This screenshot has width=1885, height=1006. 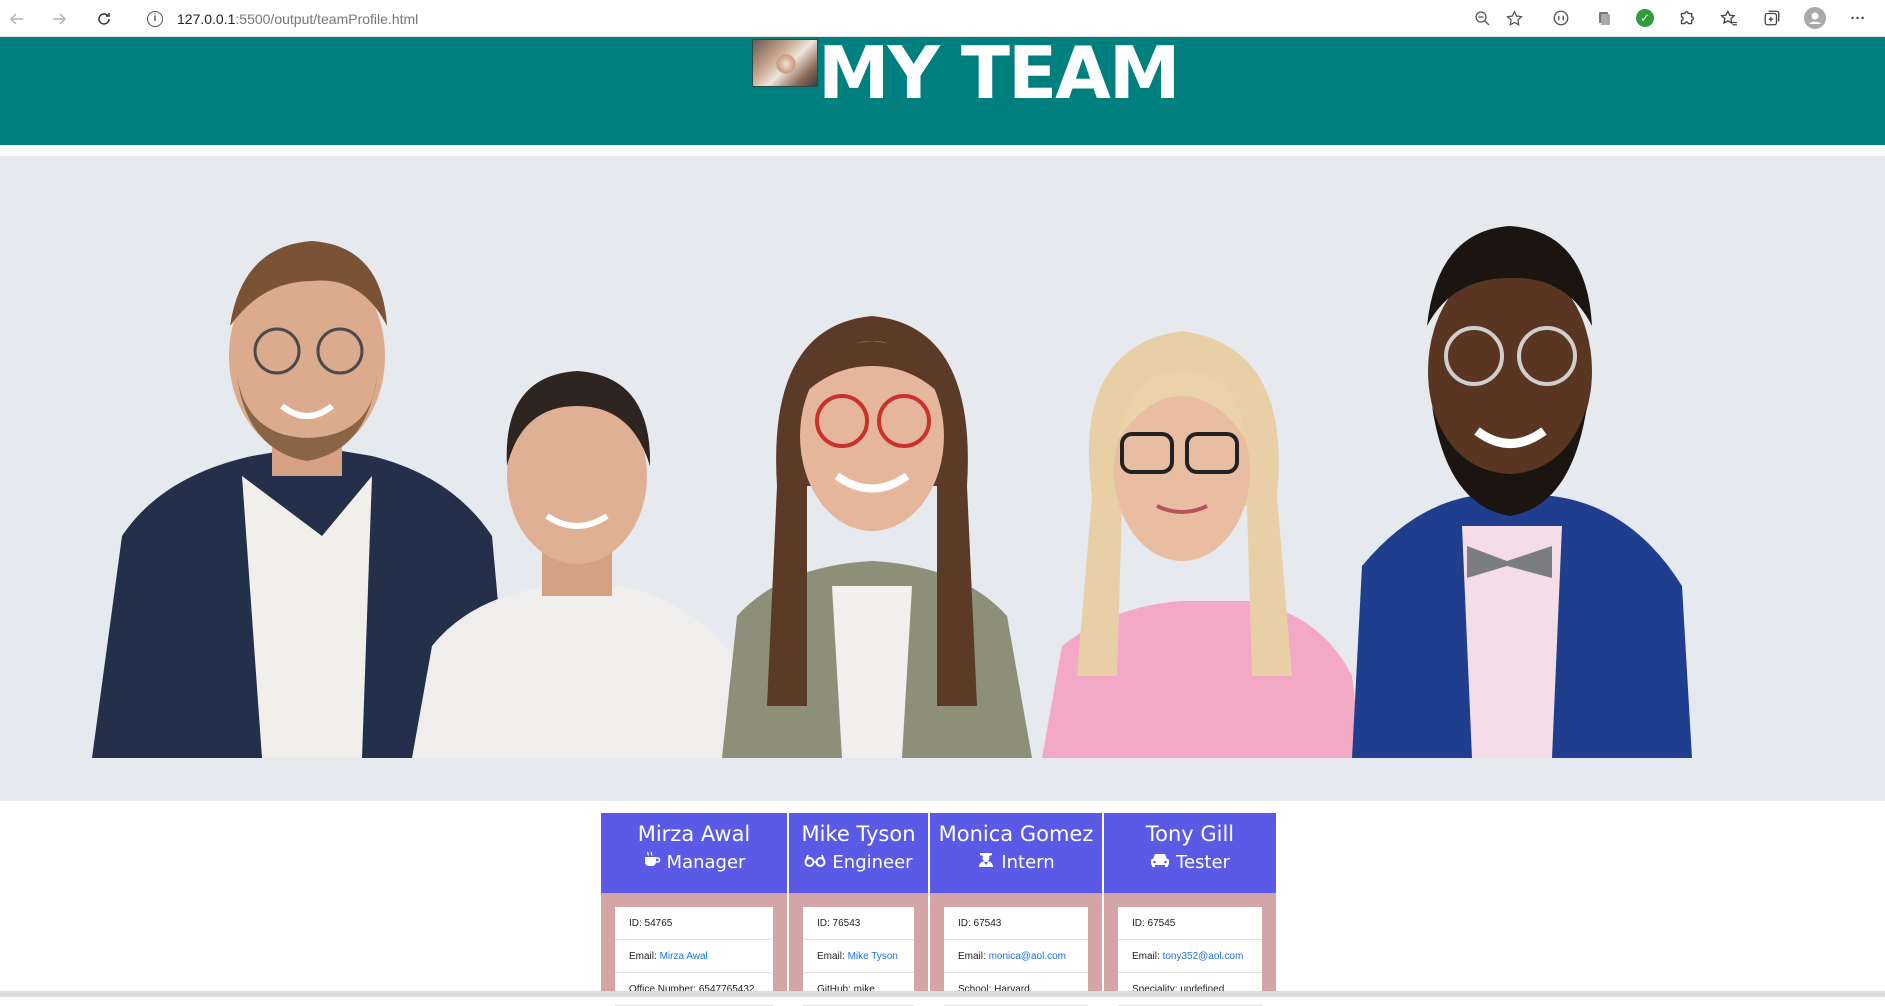 I want to click on team-hands-logo, so click(x=785, y=63).